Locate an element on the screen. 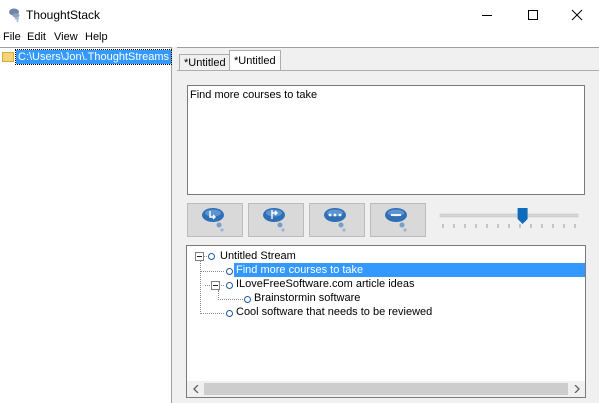 This screenshot has width=599, height=403. scroll-right-button is located at coordinates (576, 389).